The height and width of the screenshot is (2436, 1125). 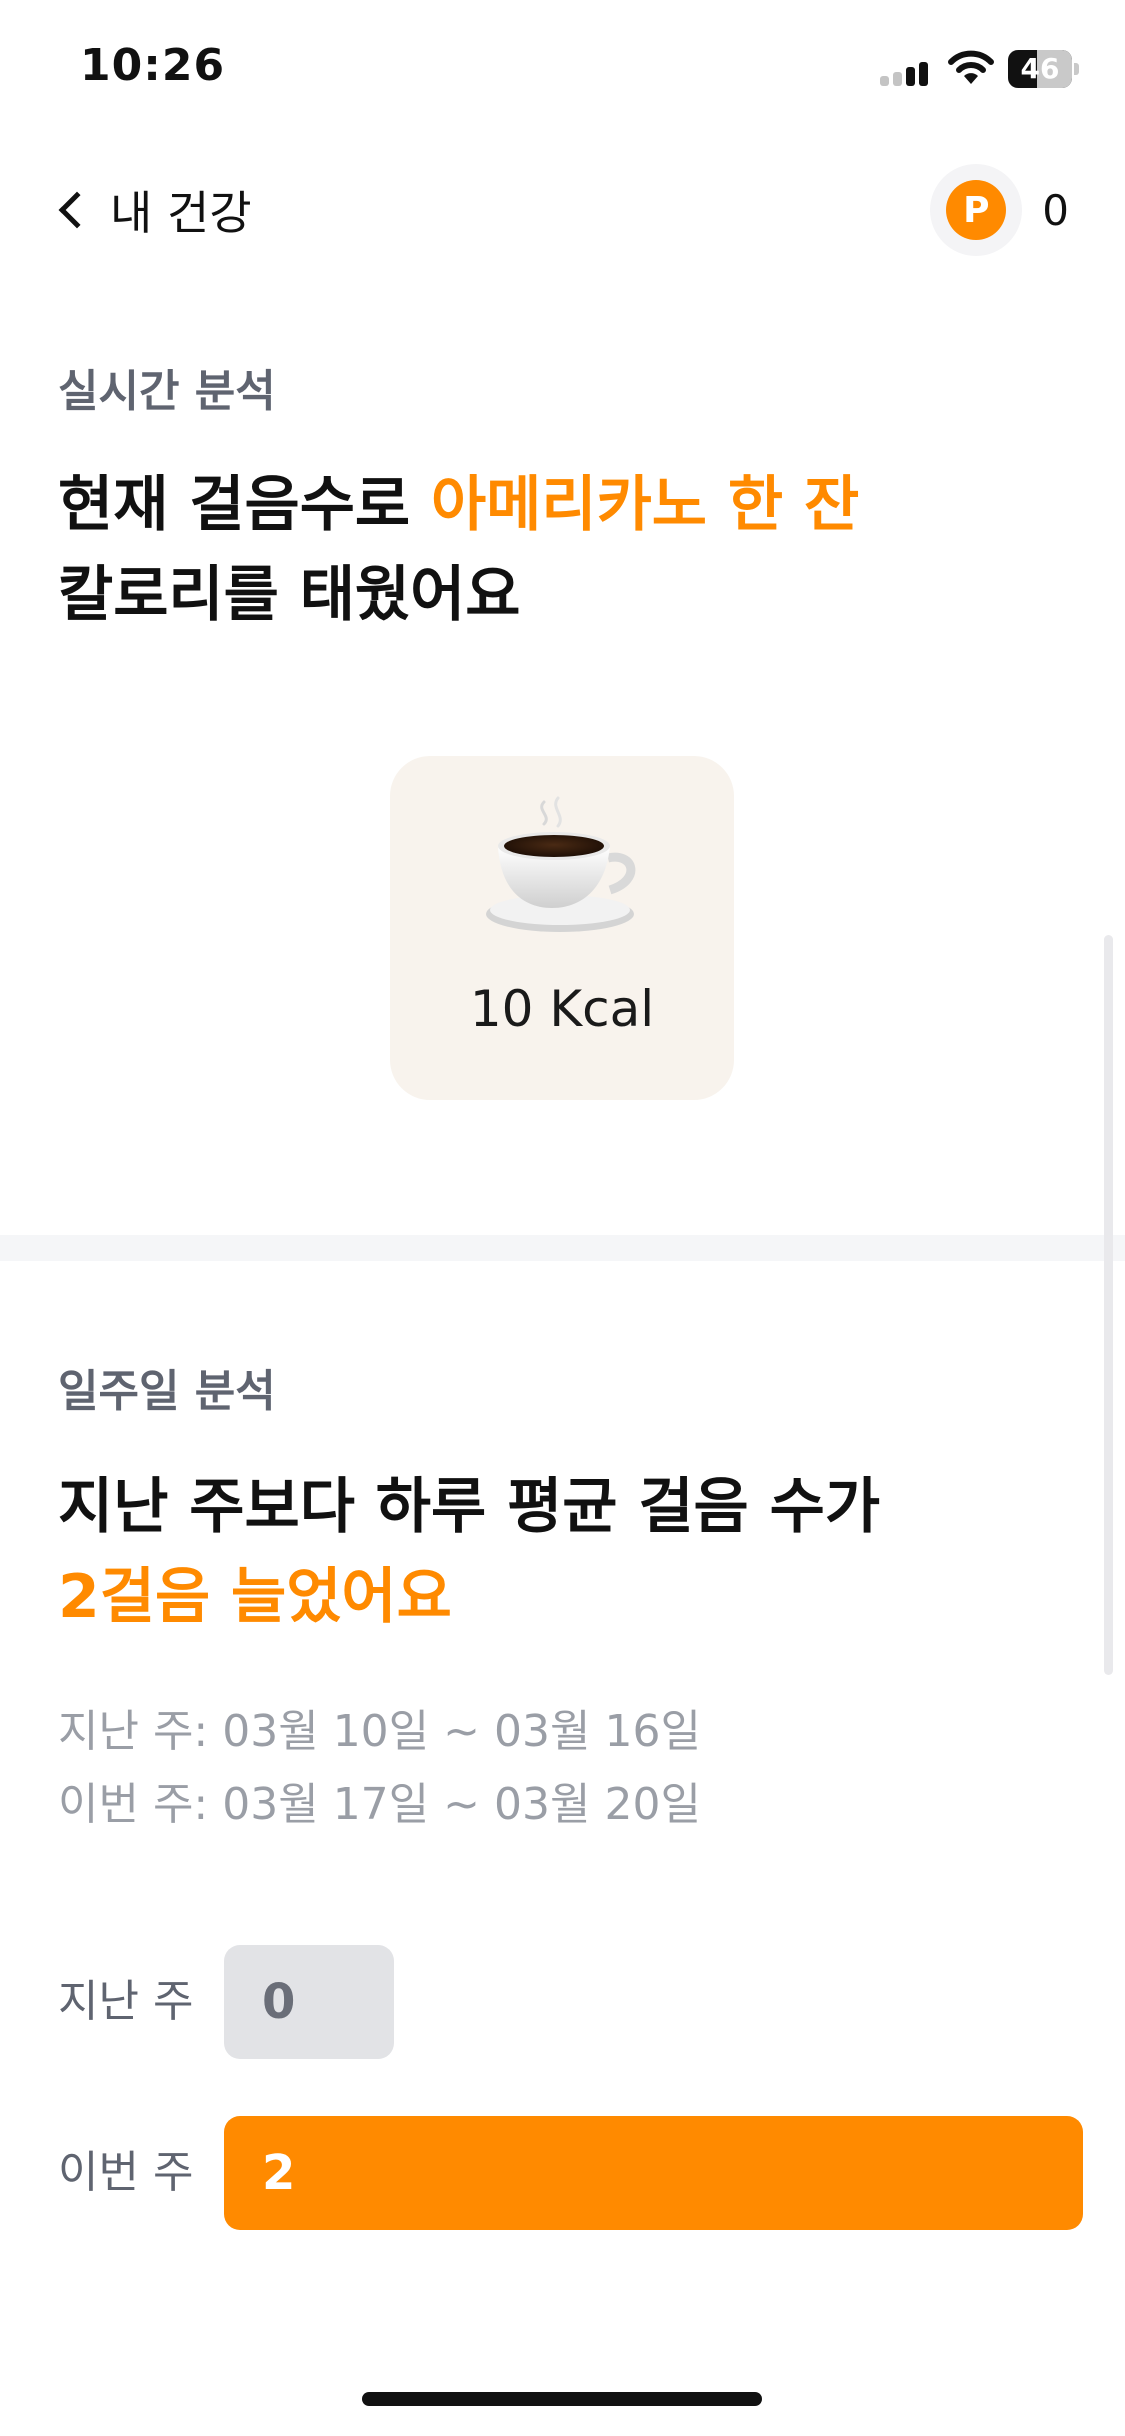 I want to click on nav-title: 내 건강, so click(x=181, y=213).